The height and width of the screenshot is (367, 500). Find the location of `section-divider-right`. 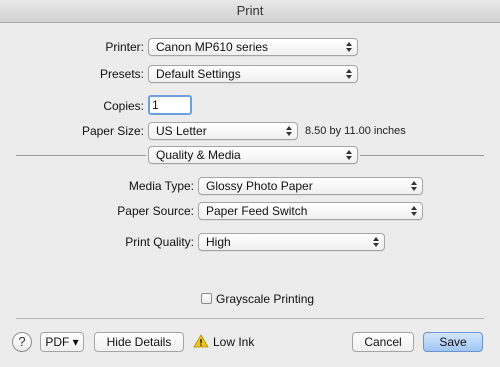

section-divider-right is located at coordinates (422, 155).